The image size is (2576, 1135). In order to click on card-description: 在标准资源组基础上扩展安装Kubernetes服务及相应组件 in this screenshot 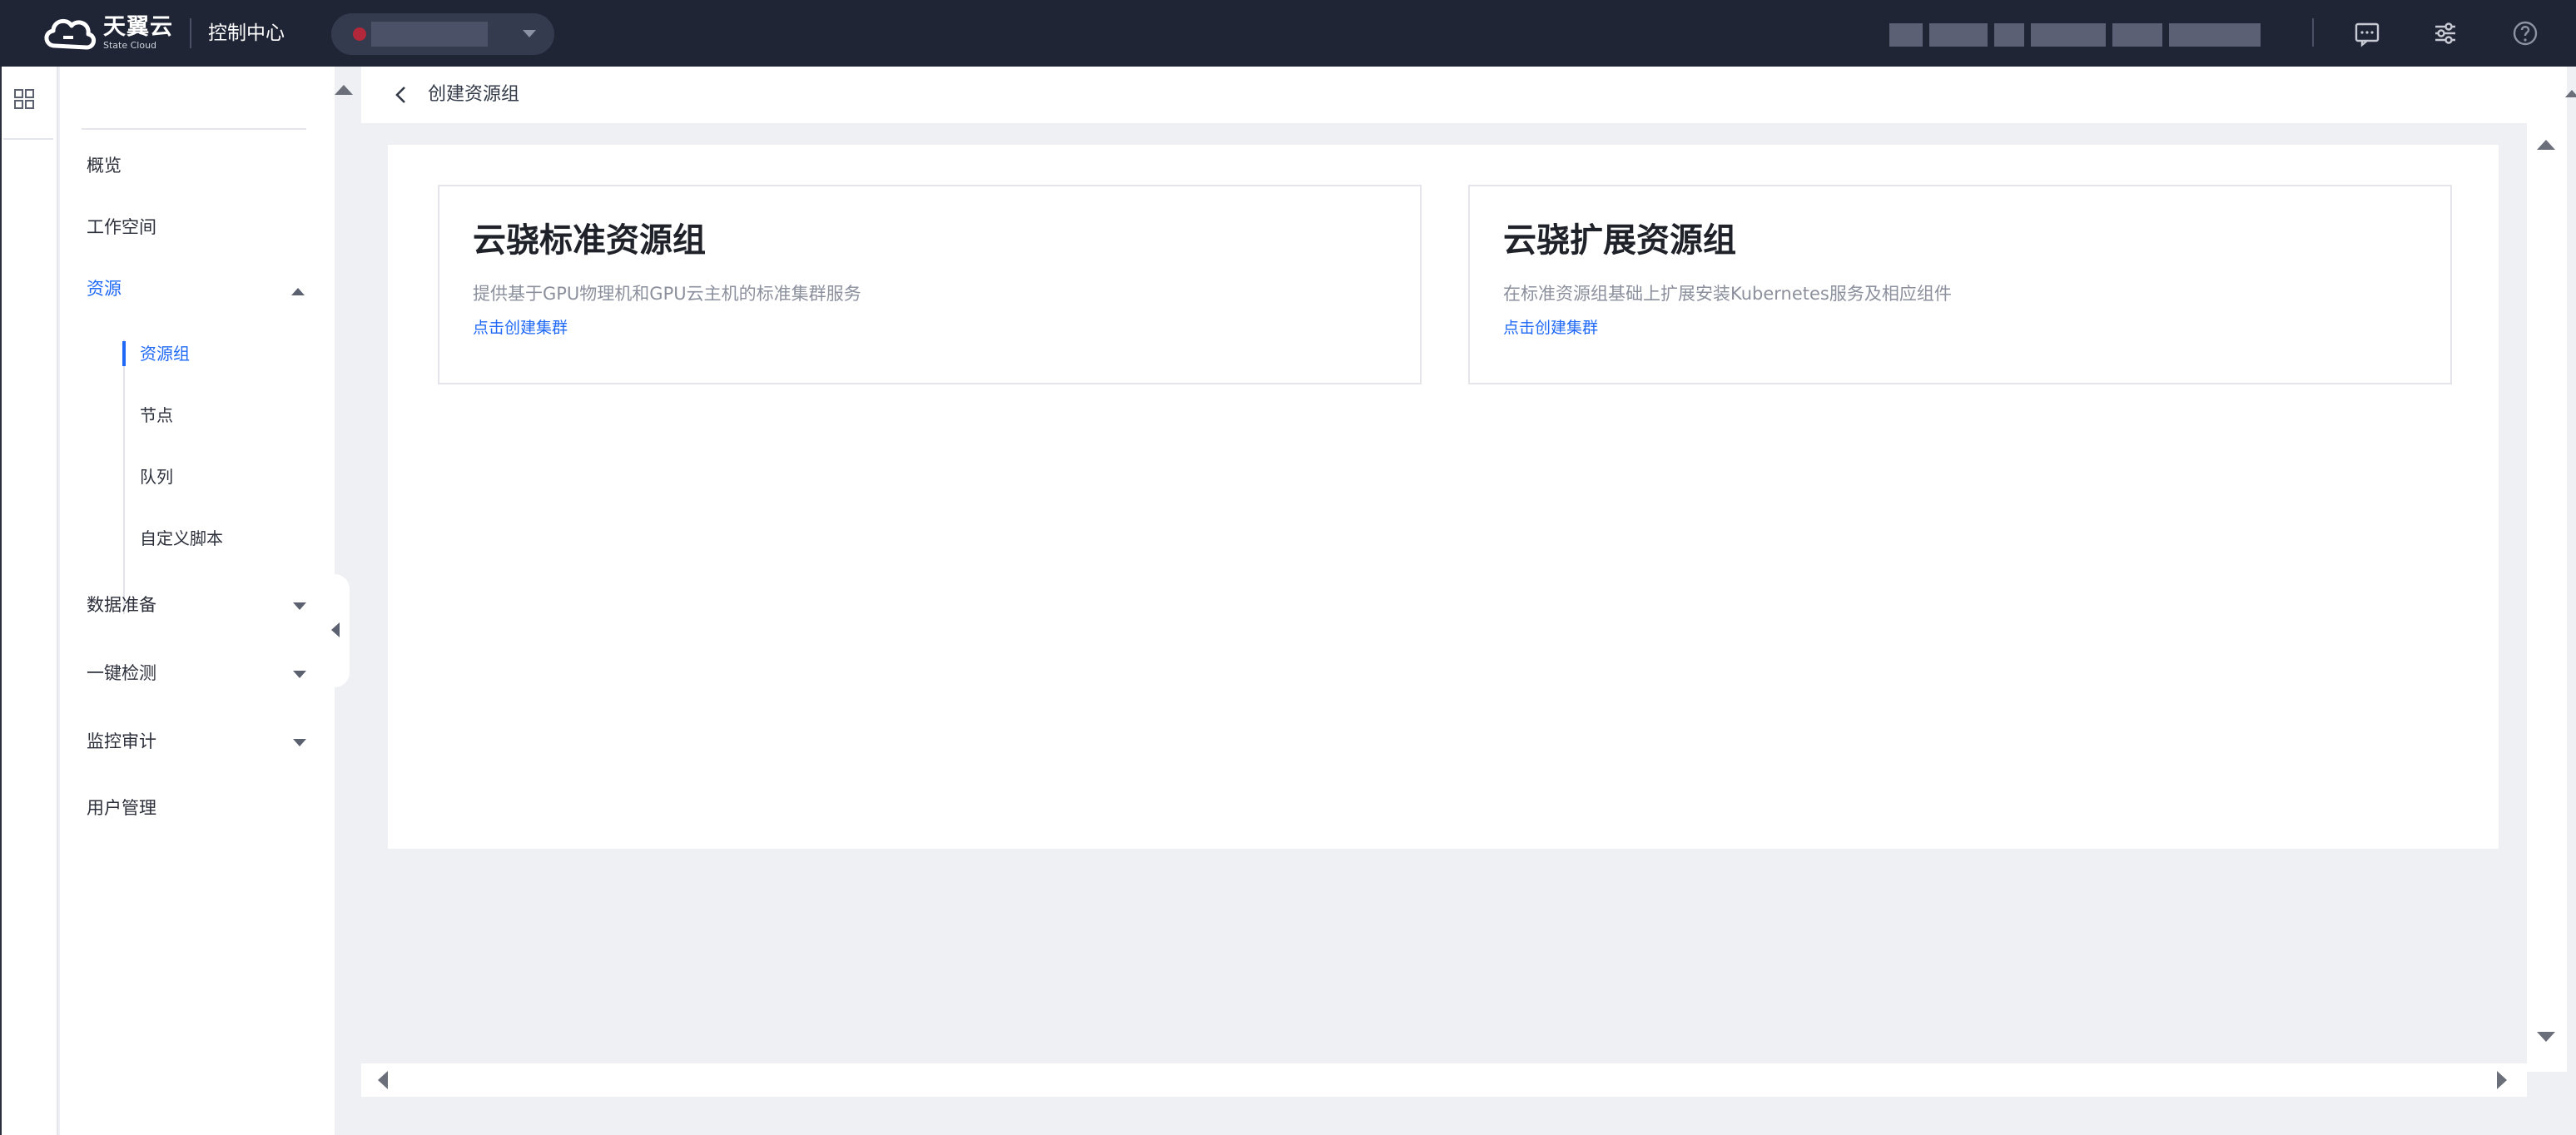, I will do `click(1727, 294)`.